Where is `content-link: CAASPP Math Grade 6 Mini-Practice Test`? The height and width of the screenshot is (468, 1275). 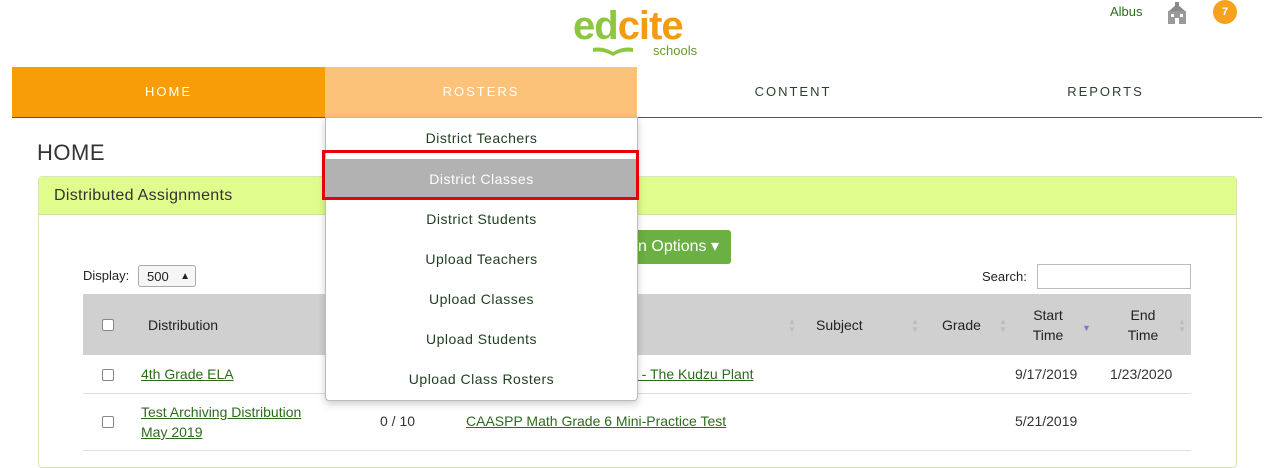 content-link: CAASPP Math Grade 6 Mini-Practice Test is located at coordinates (596, 421).